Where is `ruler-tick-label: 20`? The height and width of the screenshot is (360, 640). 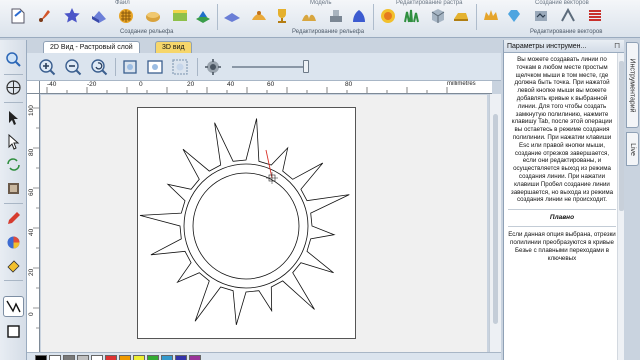 ruler-tick-label: 20 is located at coordinates (191, 84).